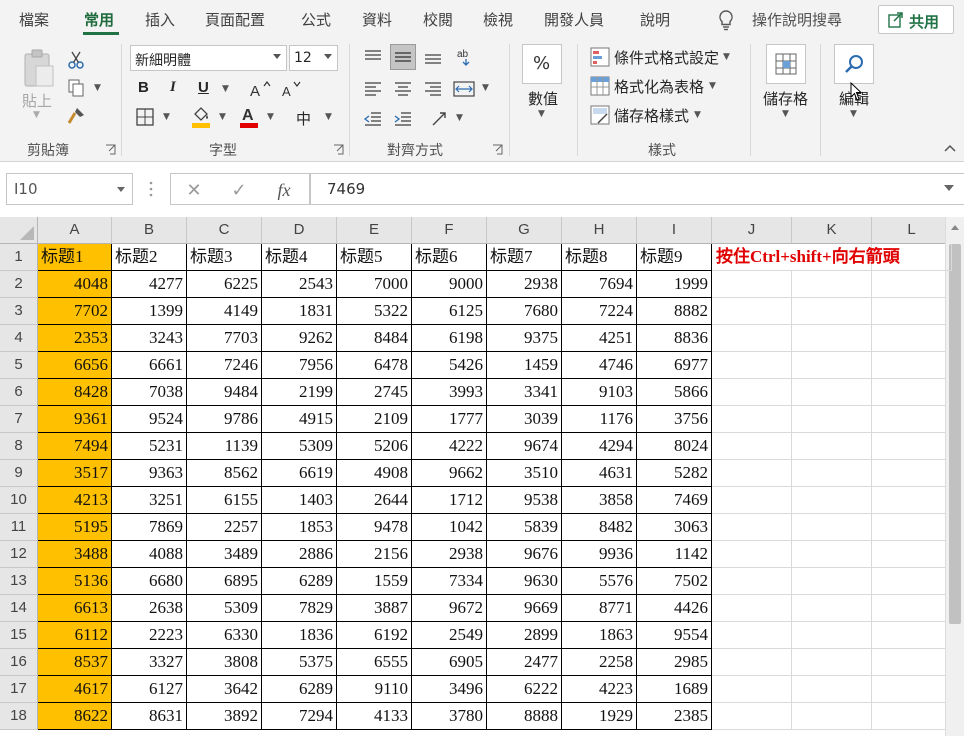 The image size is (964, 736). Describe the element at coordinates (449, 608) in the screenshot. I see `table-cell: 9672` at that location.